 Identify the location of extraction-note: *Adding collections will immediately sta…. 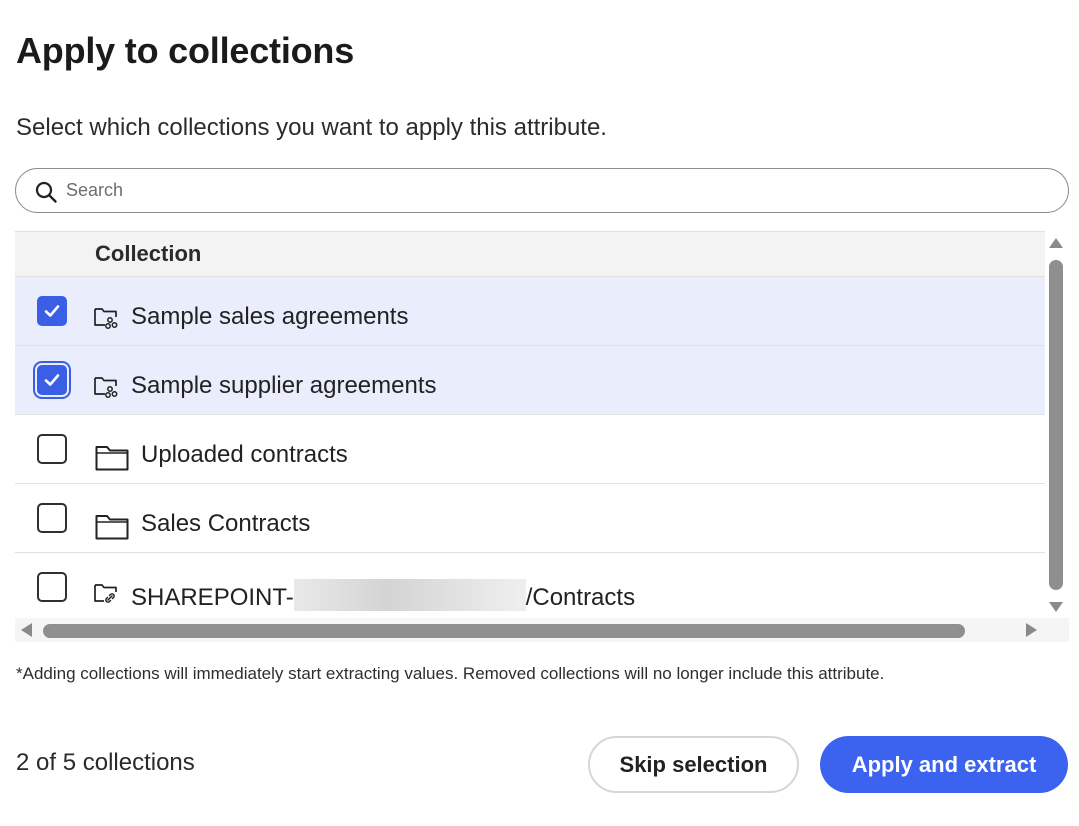
(450, 673).